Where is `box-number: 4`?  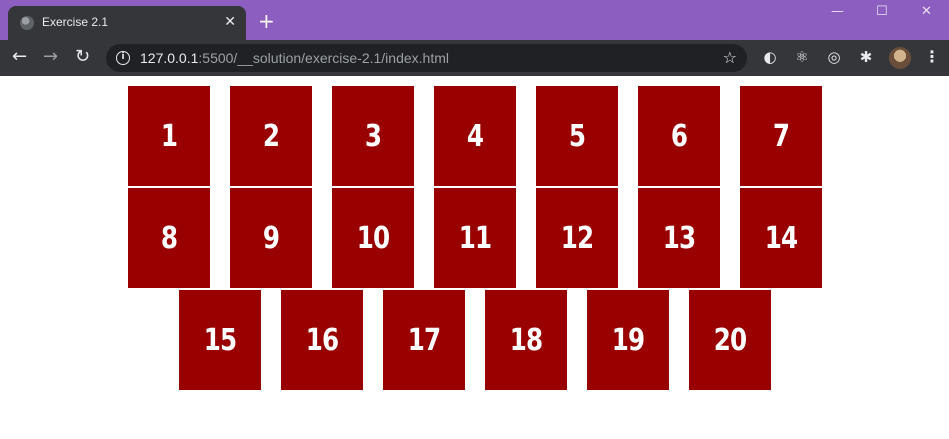 box-number: 4 is located at coordinates (475, 136).